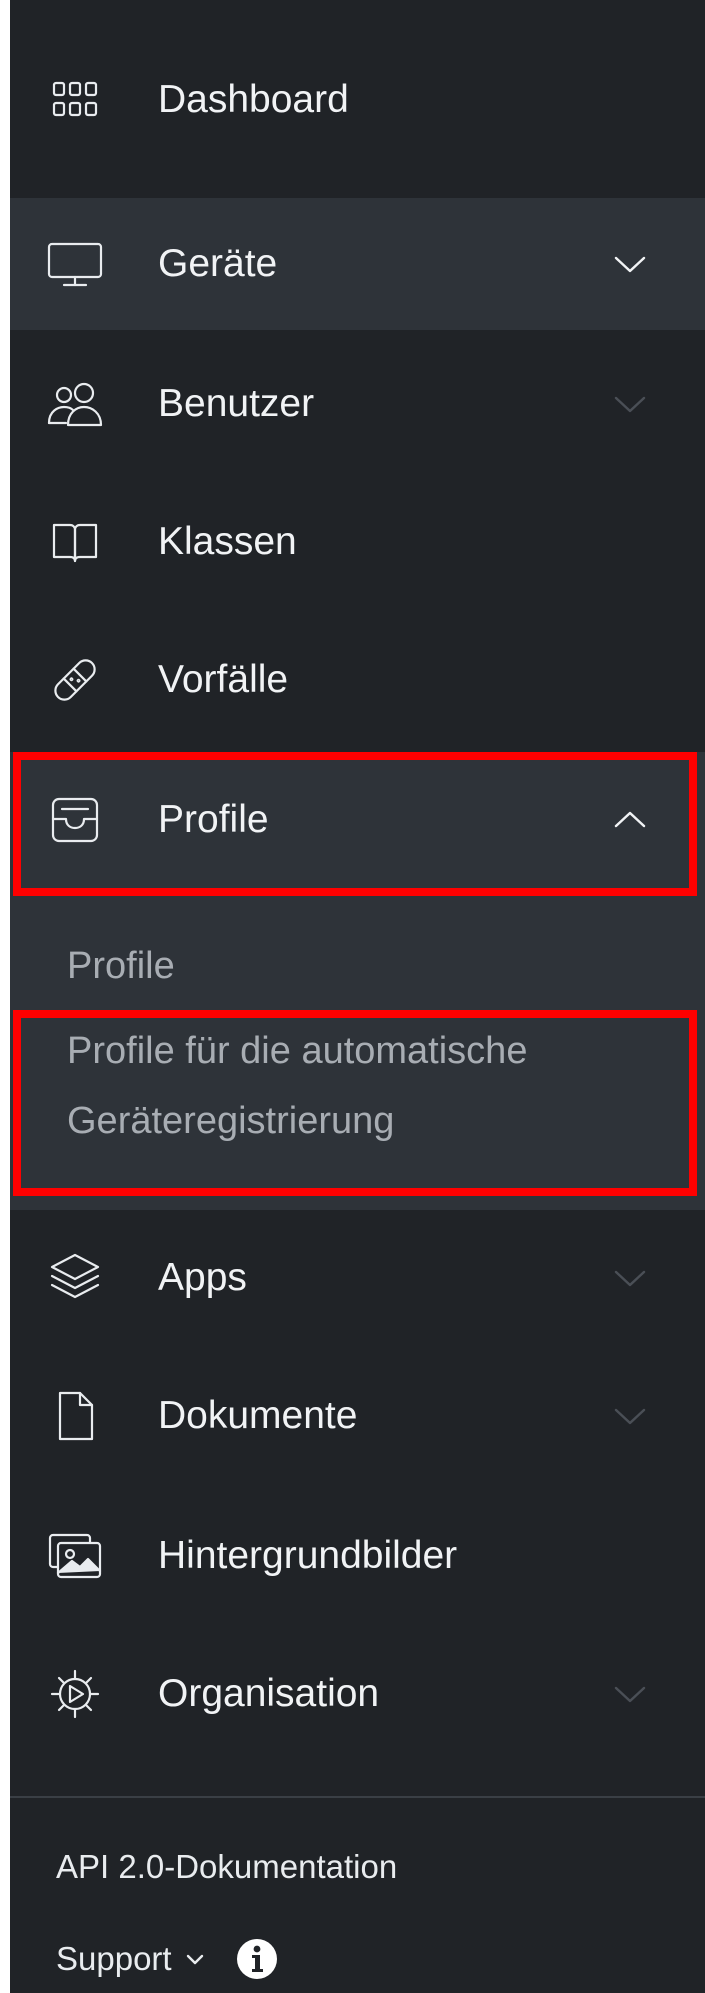 This screenshot has width=705, height=1993. I want to click on sidebar-item-label: Organisation, so click(269, 1693).